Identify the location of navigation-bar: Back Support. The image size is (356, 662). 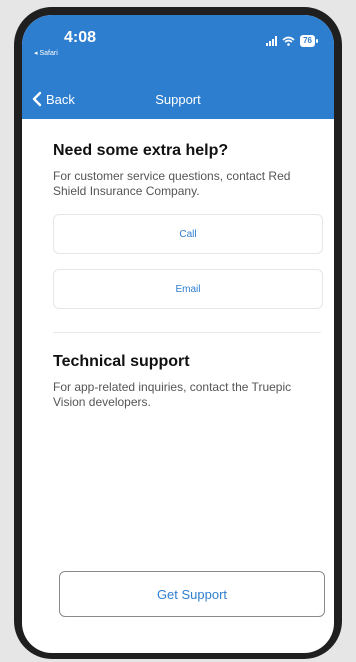
(178, 99).